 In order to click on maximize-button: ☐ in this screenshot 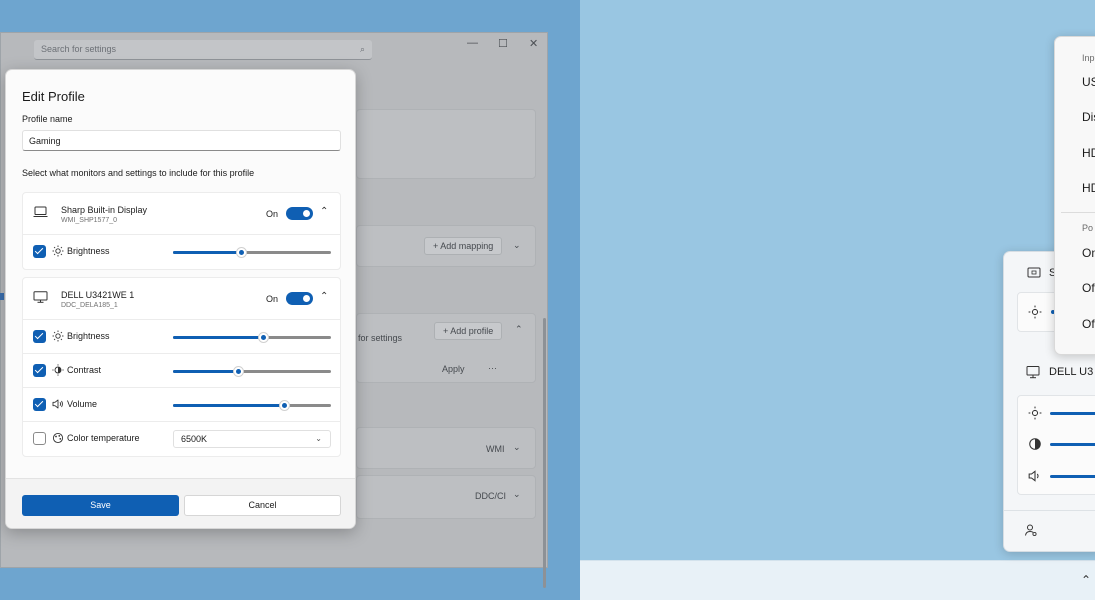, I will do `click(503, 43)`.